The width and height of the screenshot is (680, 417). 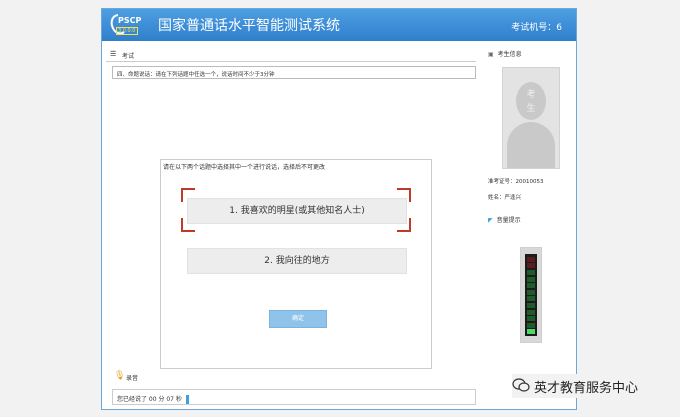 I want to click on candidate-header-label: 考生信息, so click(x=509, y=54).